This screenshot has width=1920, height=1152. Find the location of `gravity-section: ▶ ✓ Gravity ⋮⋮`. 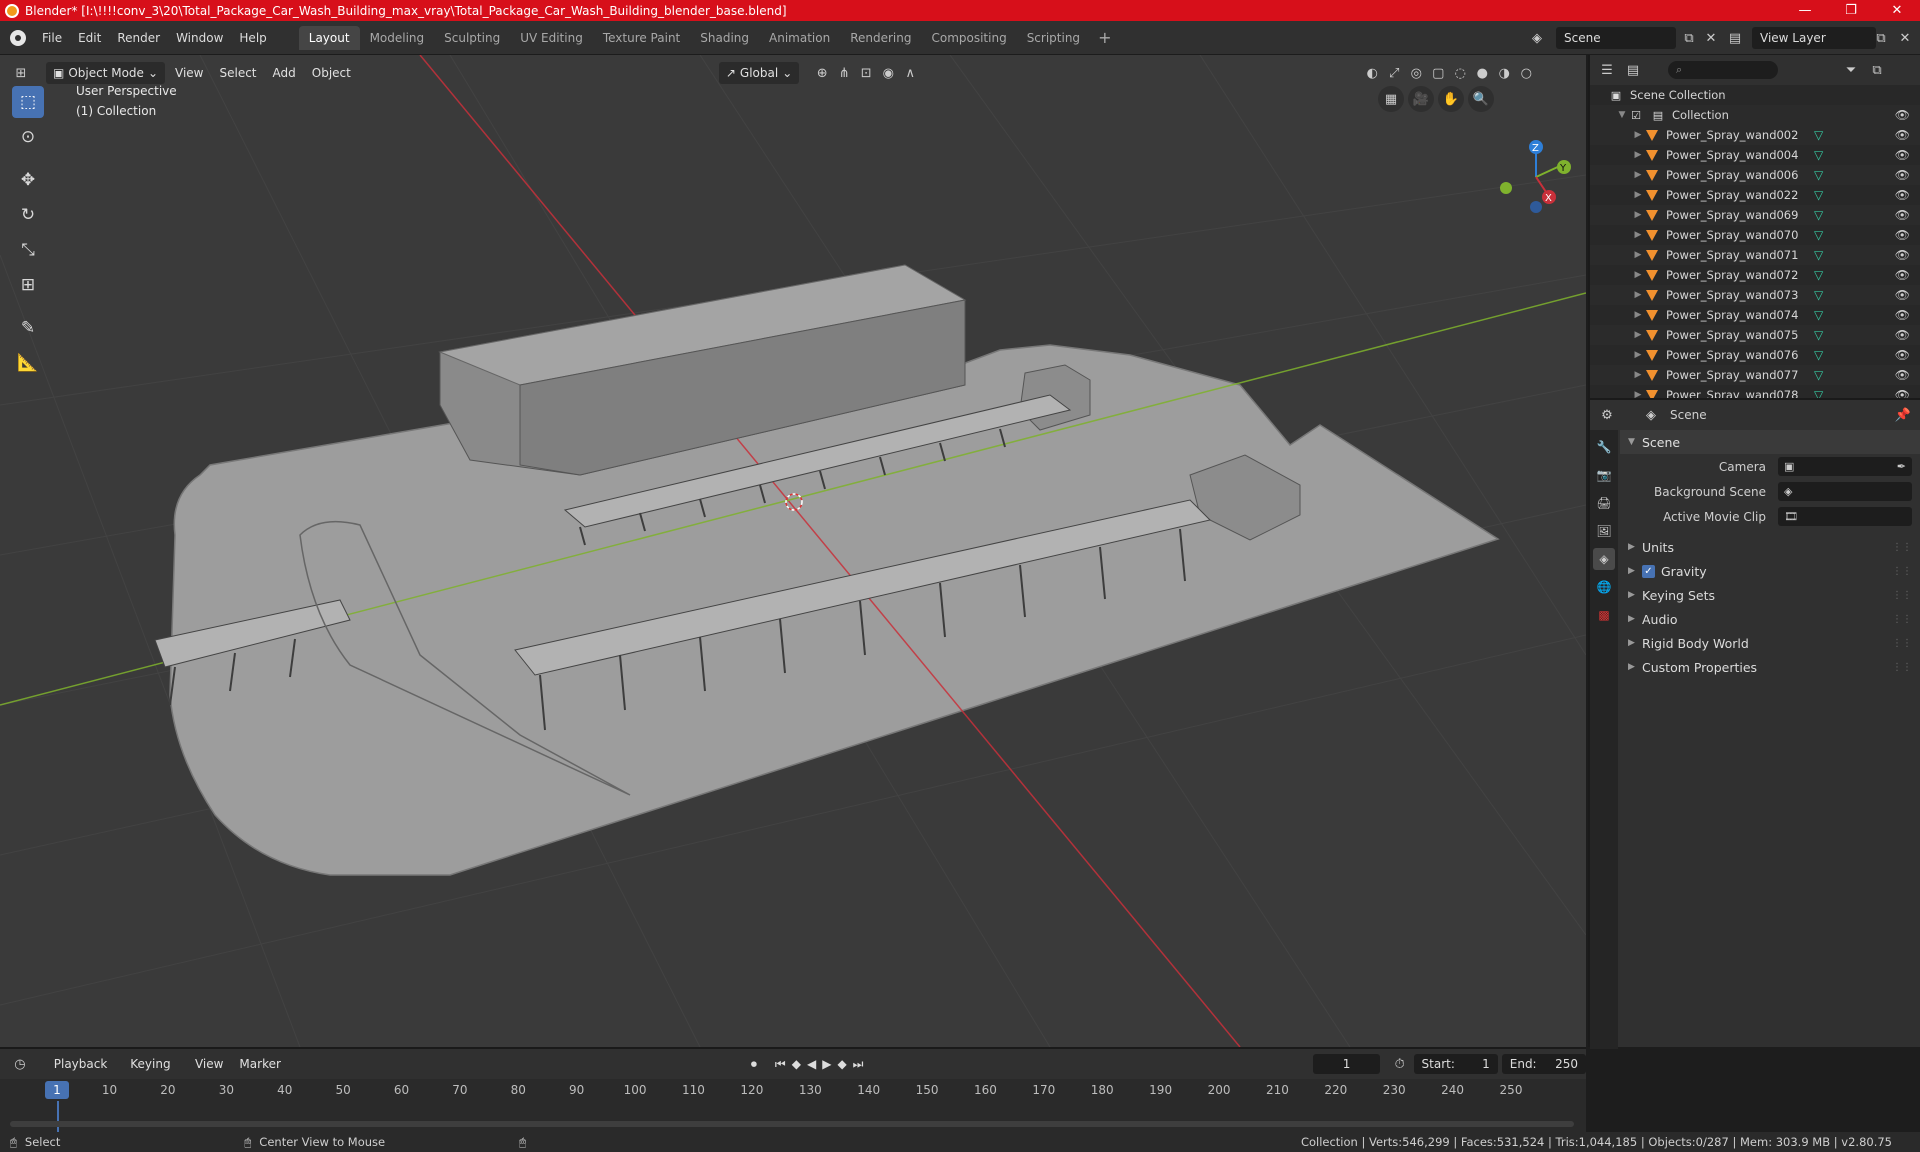

gravity-section: ▶ ✓ Gravity ⋮⋮ is located at coordinates (1770, 571).